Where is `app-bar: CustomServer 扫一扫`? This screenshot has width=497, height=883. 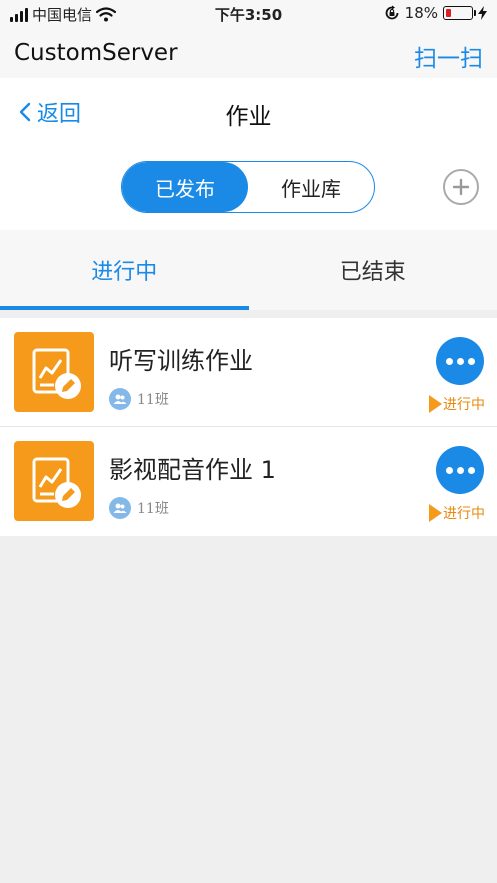
app-bar: CustomServer 扫一扫 is located at coordinates (248, 53).